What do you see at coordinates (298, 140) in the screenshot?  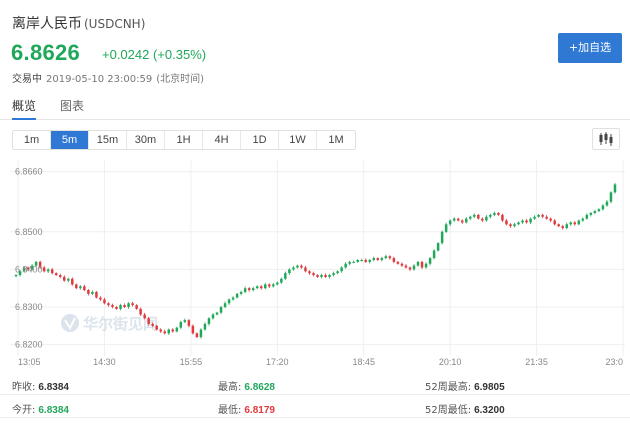 I see `period-1w: 1W` at bounding box center [298, 140].